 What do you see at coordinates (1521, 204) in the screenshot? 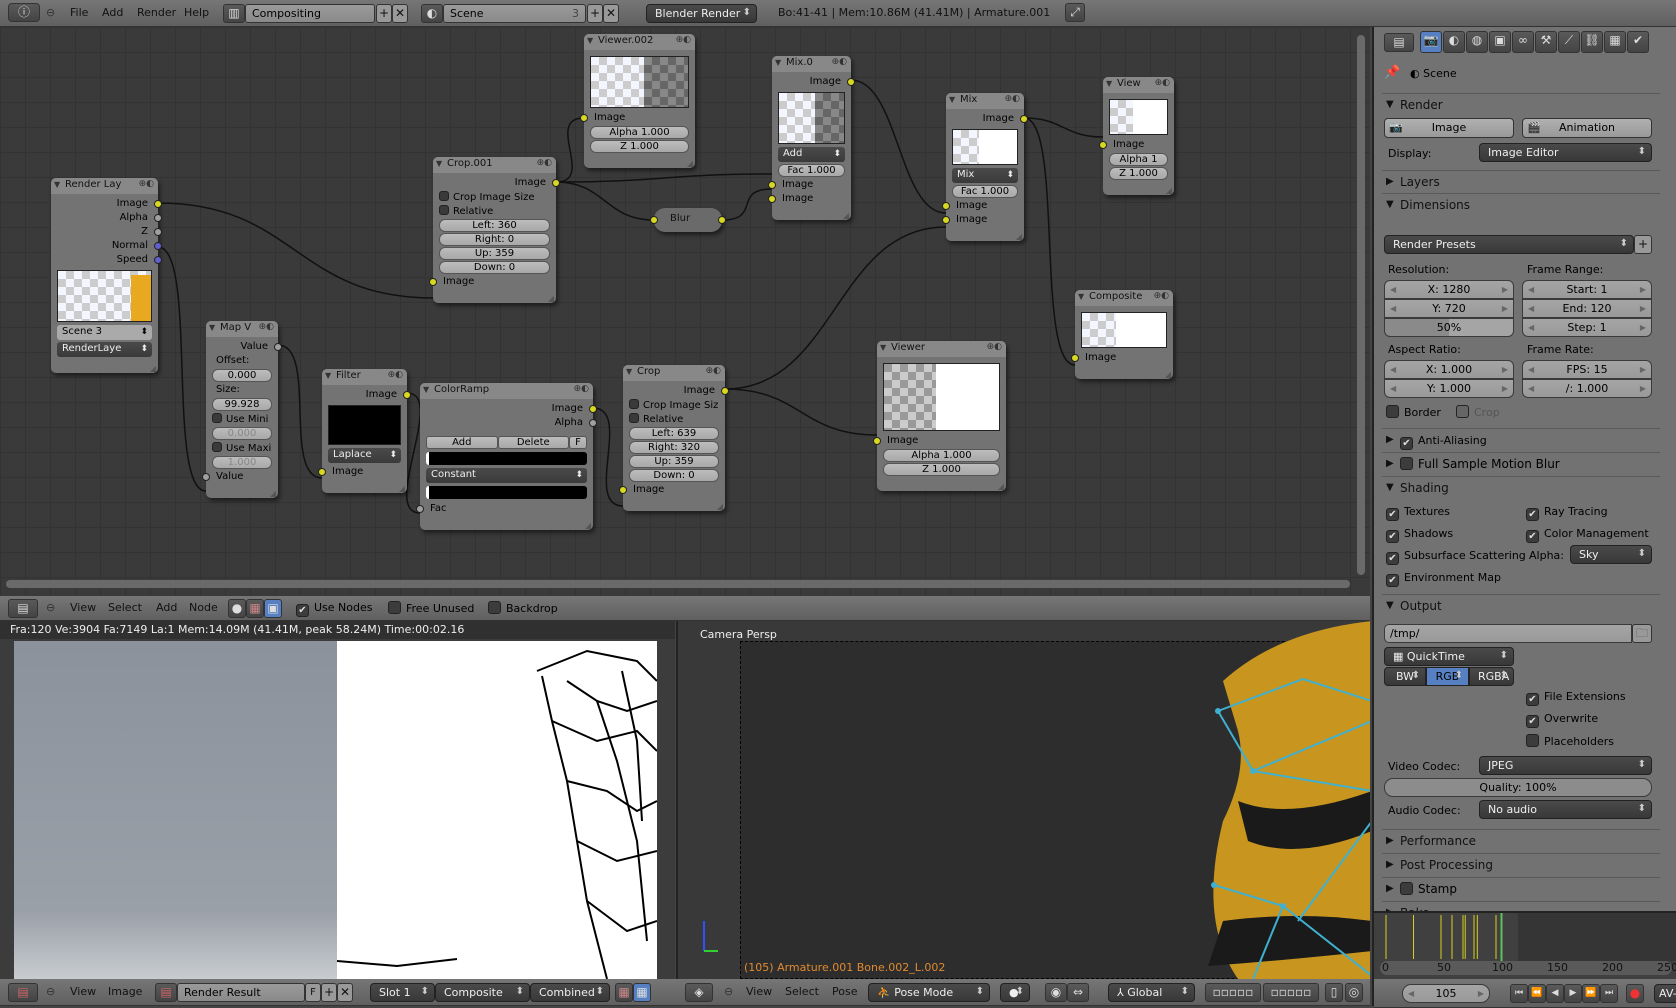
I see `panel-dimensions-header: ▼ Dimensions` at bounding box center [1521, 204].